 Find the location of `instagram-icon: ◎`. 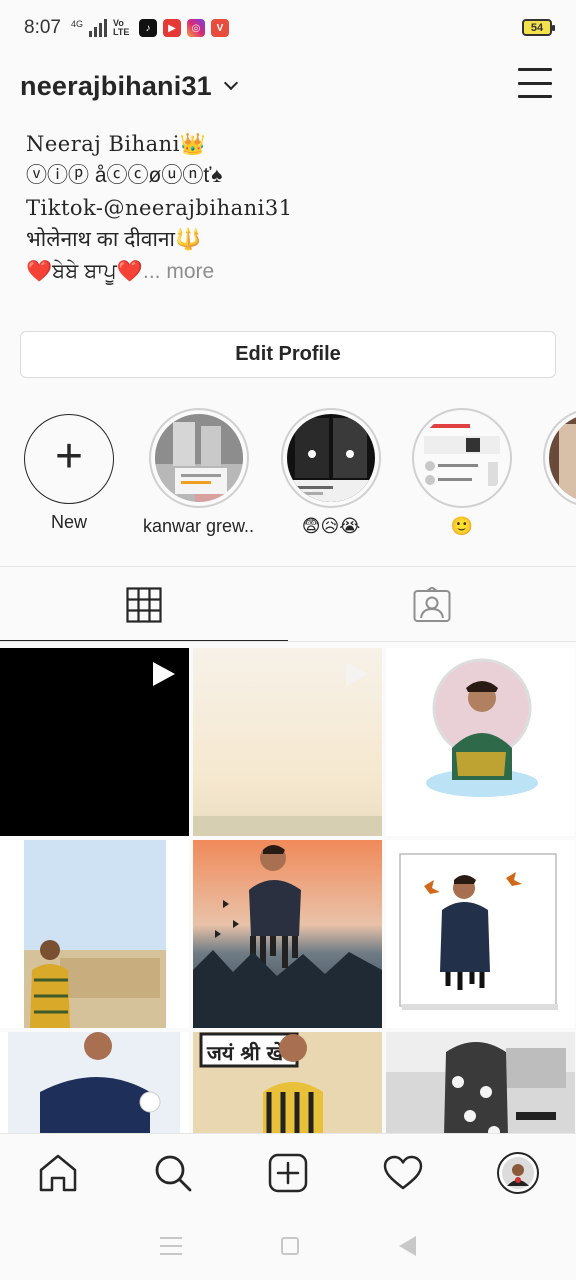

instagram-icon: ◎ is located at coordinates (196, 28).